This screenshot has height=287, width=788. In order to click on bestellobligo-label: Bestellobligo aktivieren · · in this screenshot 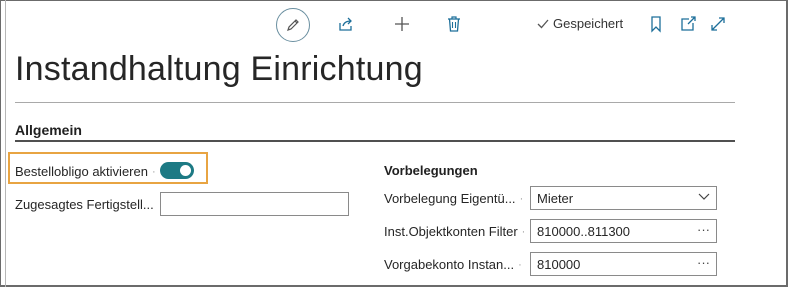, I will do `click(90, 171)`.